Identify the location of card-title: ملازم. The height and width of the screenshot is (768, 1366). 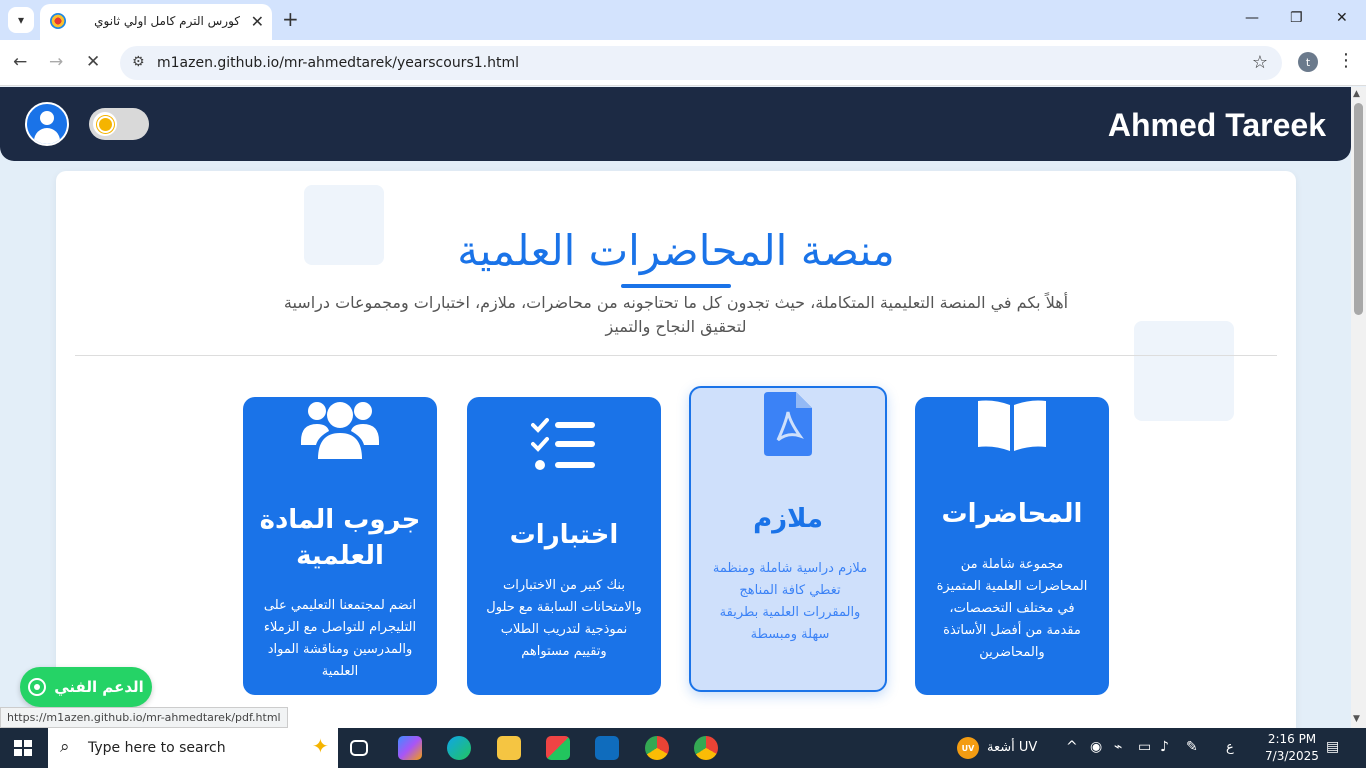
(788, 519).